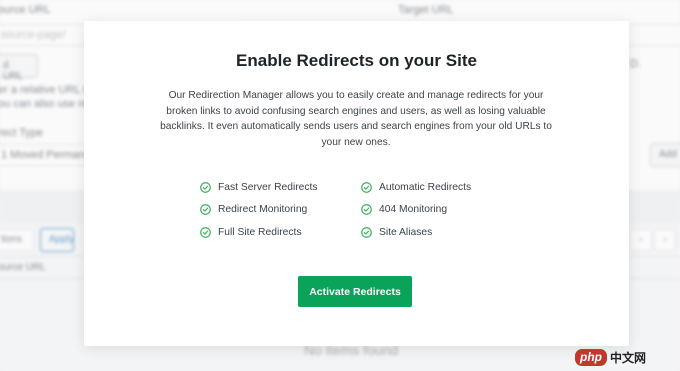 This screenshot has width=680, height=371. I want to click on feature-item: Redirect Monitoring, so click(280, 210).